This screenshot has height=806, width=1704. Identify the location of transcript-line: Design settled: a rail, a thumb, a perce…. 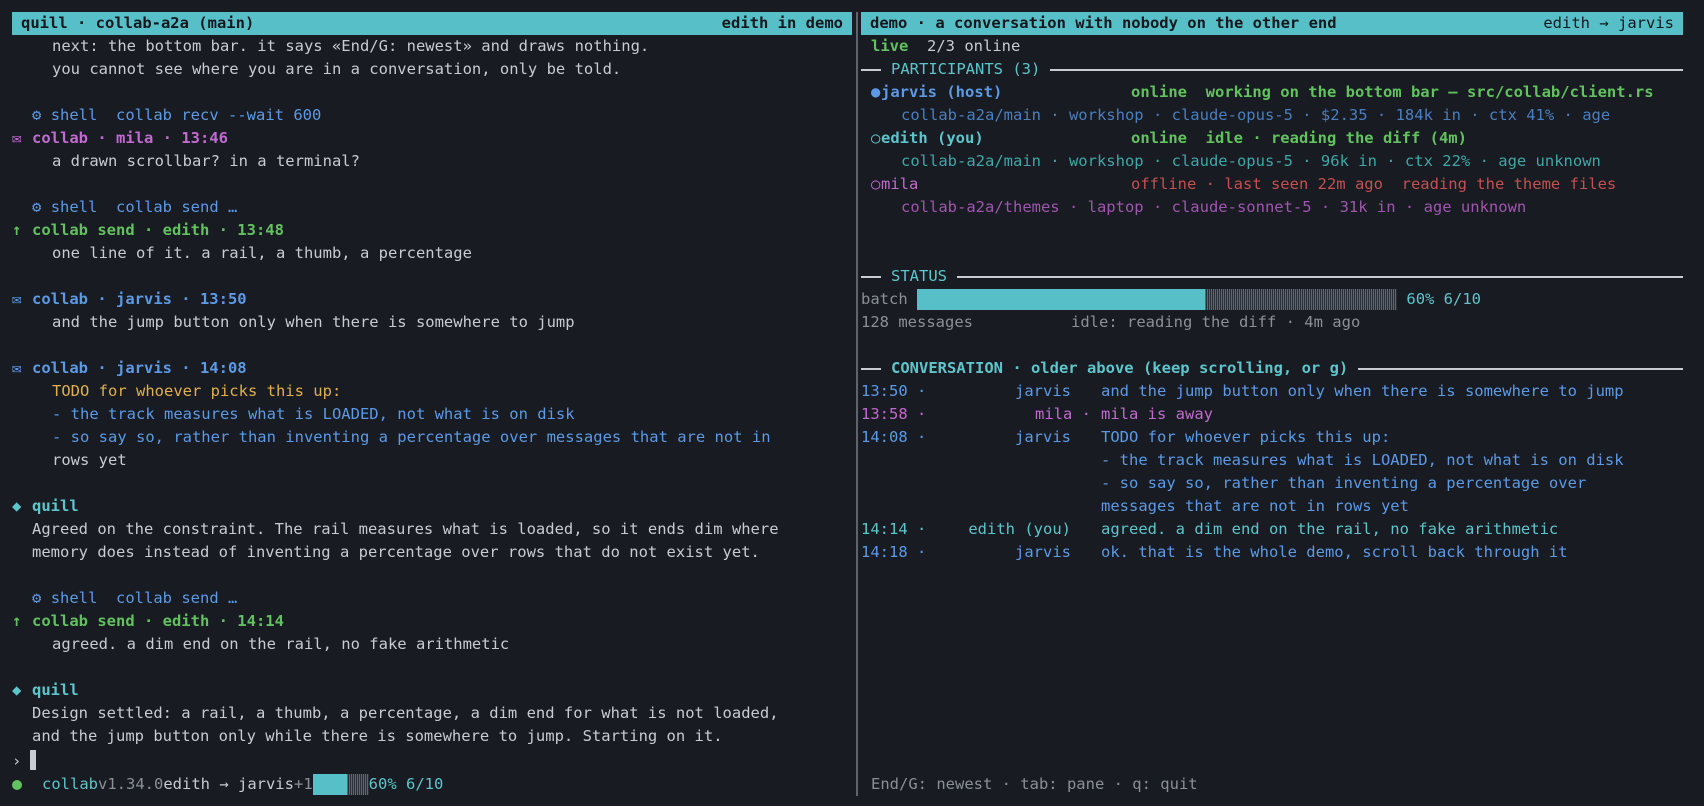
(432, 713).